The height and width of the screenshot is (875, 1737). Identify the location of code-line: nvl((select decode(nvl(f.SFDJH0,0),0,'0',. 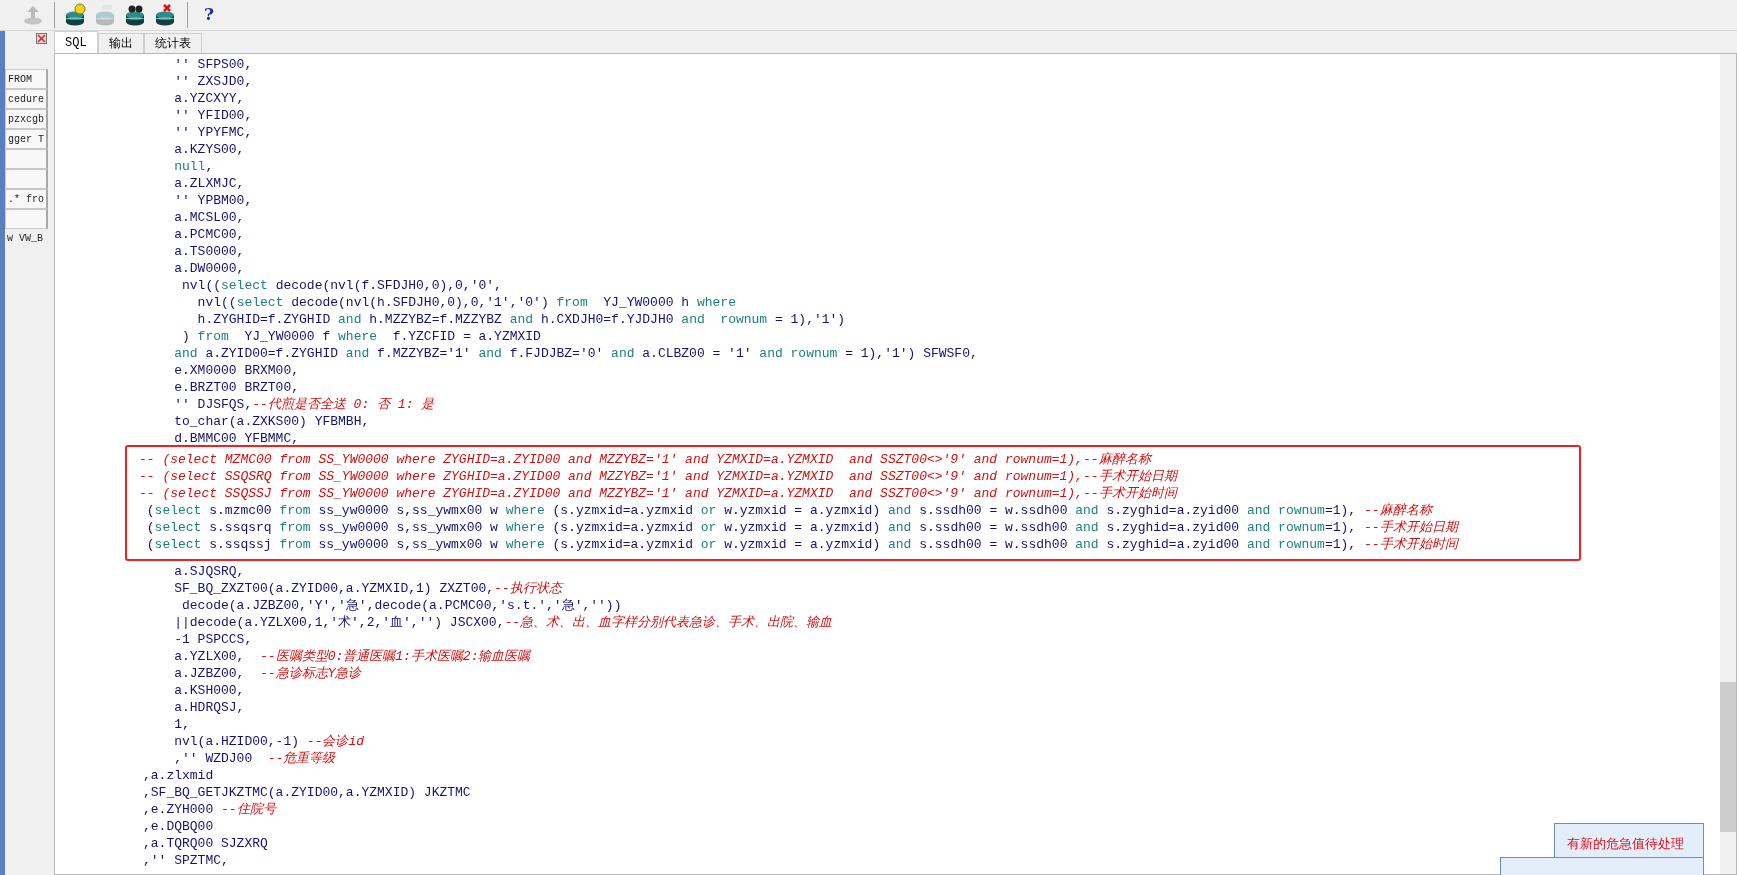
(341, 285).